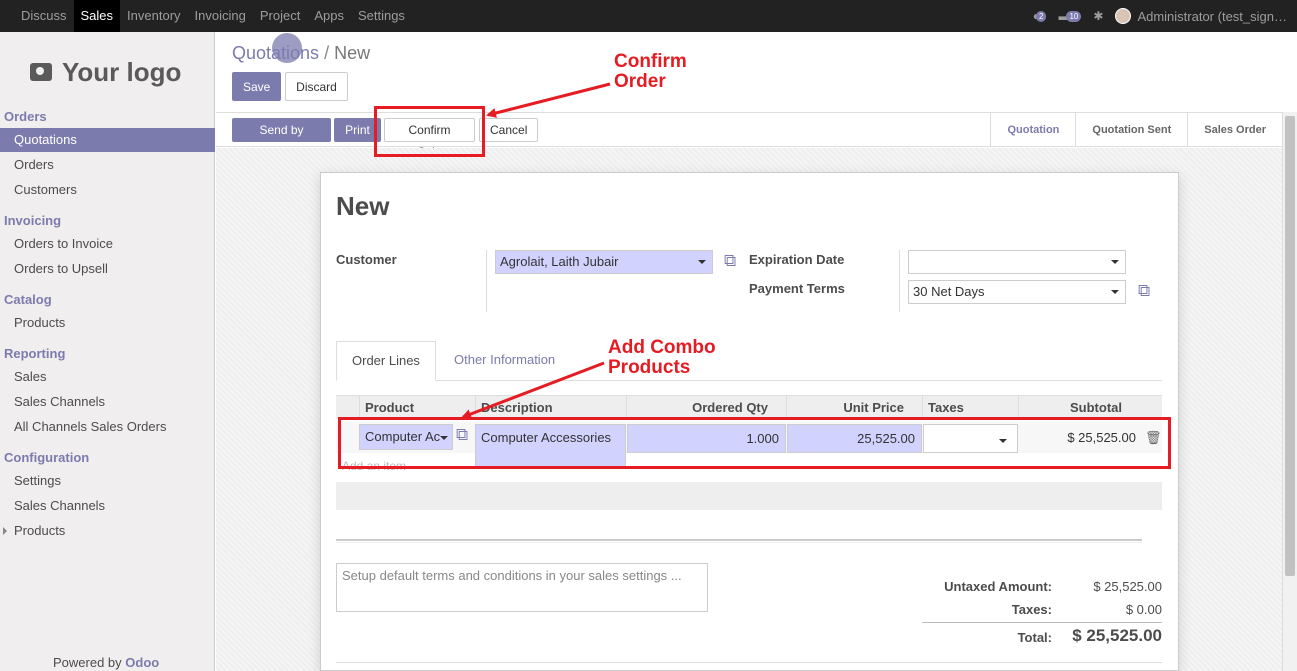  Describe the element at coordinates (142, 662) in the screenshot. I see `odoo-link: Odoo` at that location.